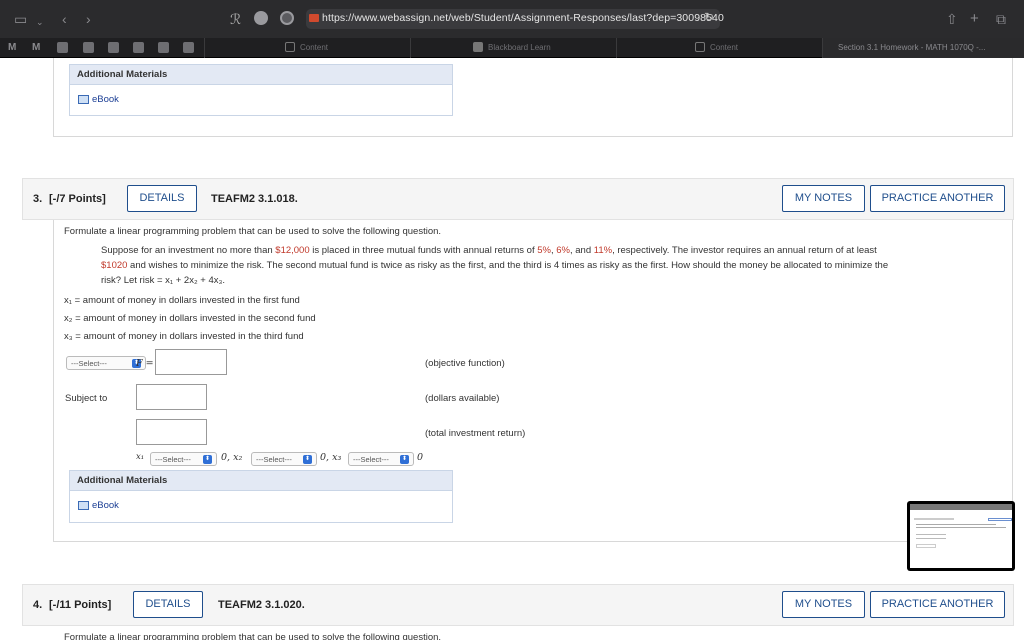 The image size is (1024, 640). What do you see at coordinates (140, 457) in the screenshot?
I see `x1-label: x₁` at bounding box center [140, 457].